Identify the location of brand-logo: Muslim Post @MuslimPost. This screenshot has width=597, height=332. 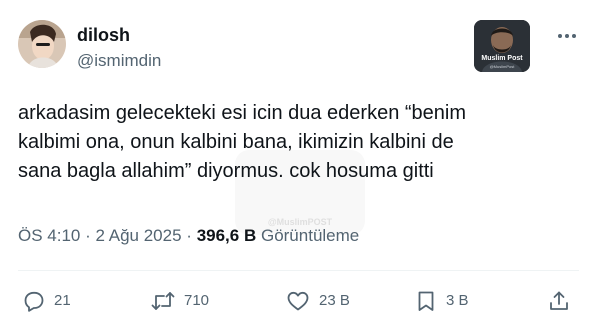
(502, 46).